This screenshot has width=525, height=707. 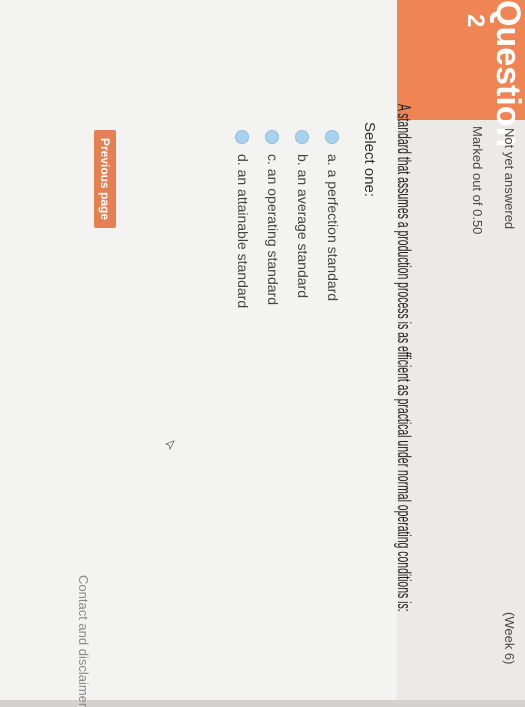 I want to click on previous-page-button: Previous page, so click(x=105, y=179).